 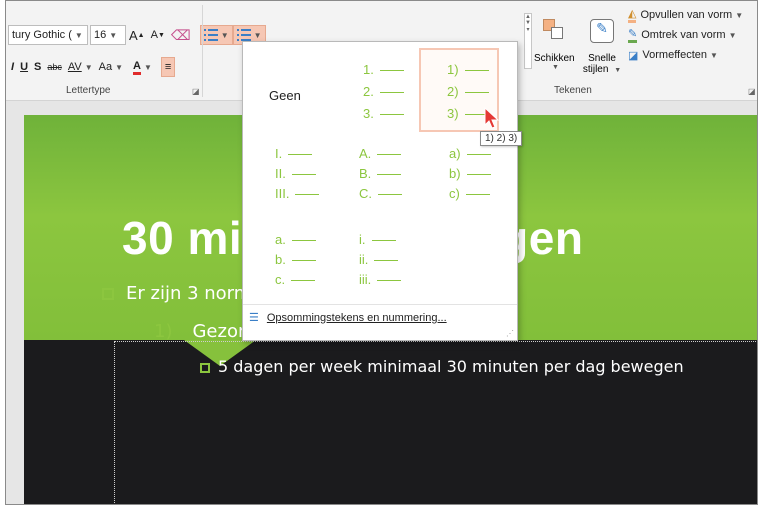 I want to click on underline-button: U, so click(x=24, y=67).